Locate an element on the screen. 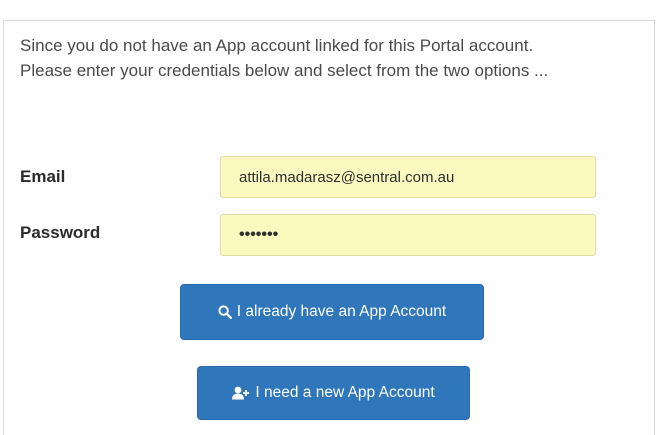 This screenshot has height=435, width=662. search-icon is located at coordinates (225, 312).